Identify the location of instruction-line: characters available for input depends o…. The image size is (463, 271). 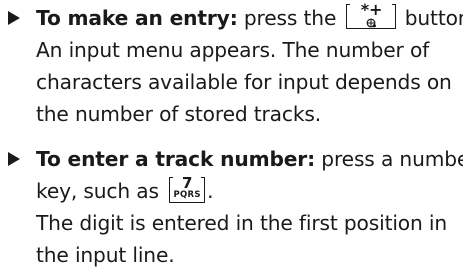
(244, 82).